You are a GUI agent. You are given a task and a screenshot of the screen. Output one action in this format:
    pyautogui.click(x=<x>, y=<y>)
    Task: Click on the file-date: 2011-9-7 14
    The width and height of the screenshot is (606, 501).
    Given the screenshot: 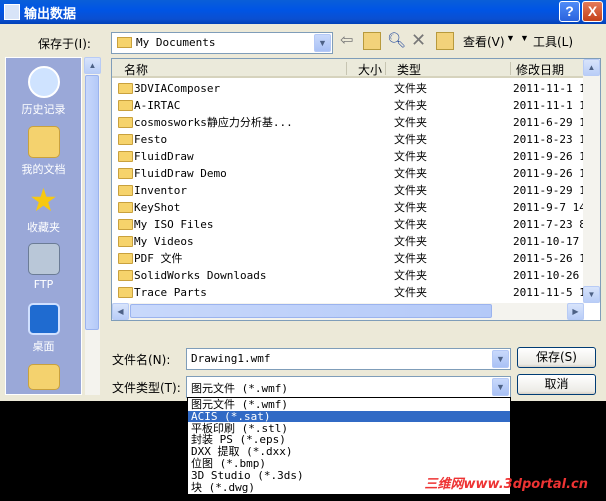 What is the action you would take?
    pyautogui.click(x=549, y=207)
    